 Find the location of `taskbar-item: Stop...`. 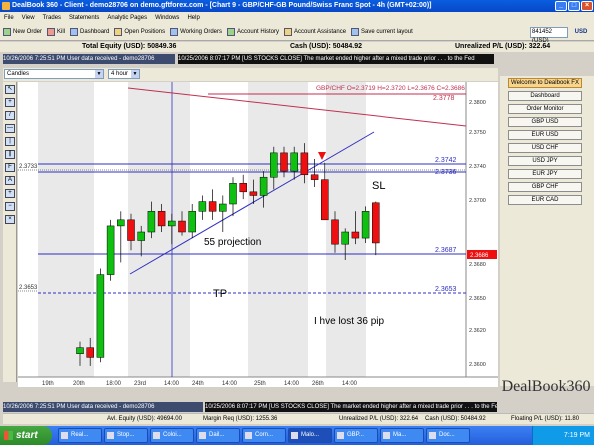

taskbar-item: Stop... is located at coordinates (126, 435).